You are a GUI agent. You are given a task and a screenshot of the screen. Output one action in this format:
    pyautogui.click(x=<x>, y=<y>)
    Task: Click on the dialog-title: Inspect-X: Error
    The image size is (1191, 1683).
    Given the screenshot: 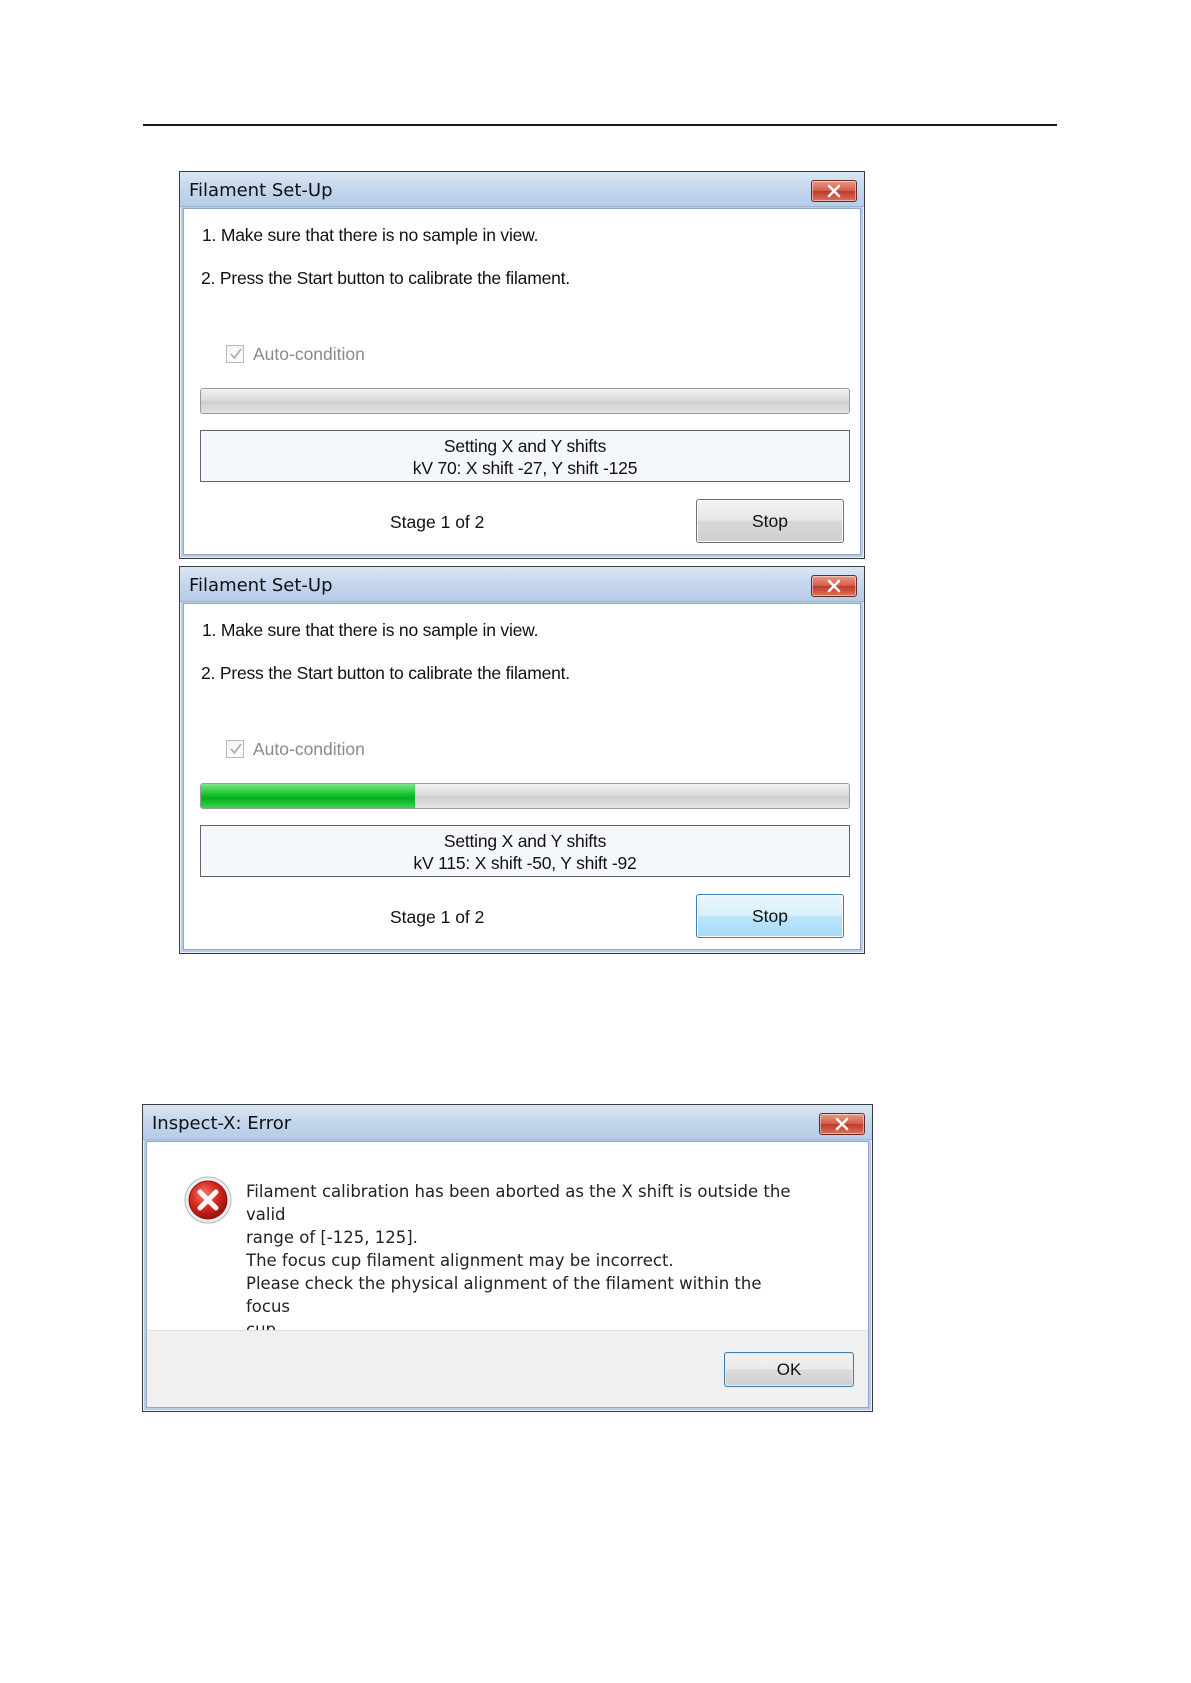 What is the action you would take?
    pyautogui.click(x=222, y=1123)
    